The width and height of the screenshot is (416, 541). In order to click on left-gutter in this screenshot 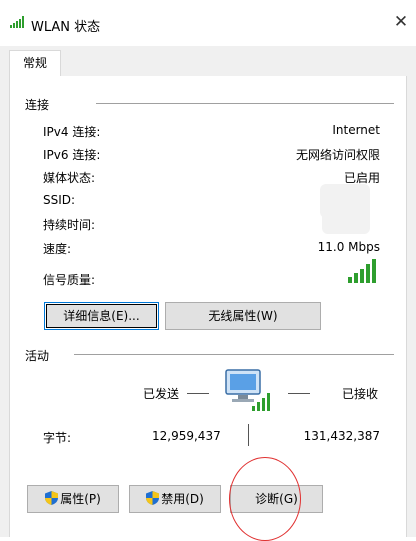, I will do `click(4, 291)`.